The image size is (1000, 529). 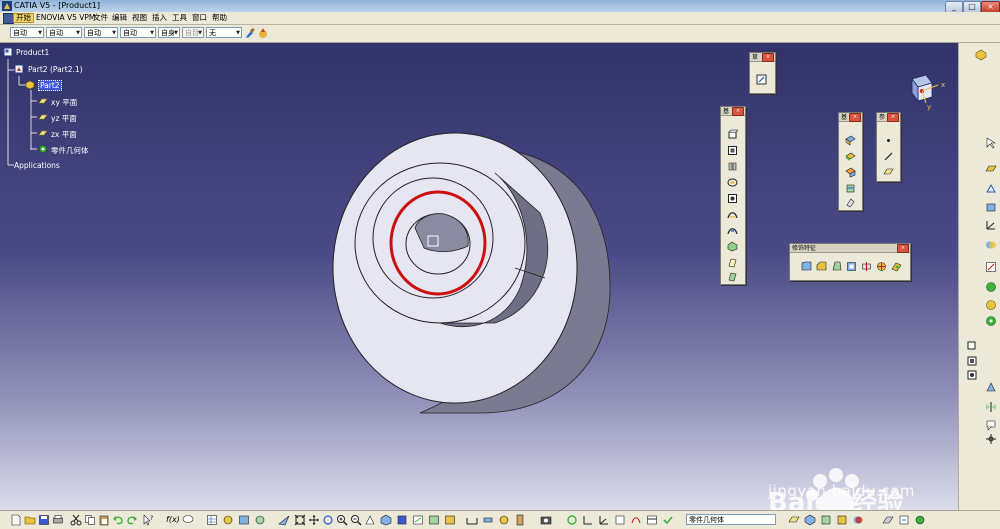 What do you see at coordinates (65, 18) in the screenshot?
I see `menu-enovia: ENOVIA V5 VPM` at bounding box center [65, 18].